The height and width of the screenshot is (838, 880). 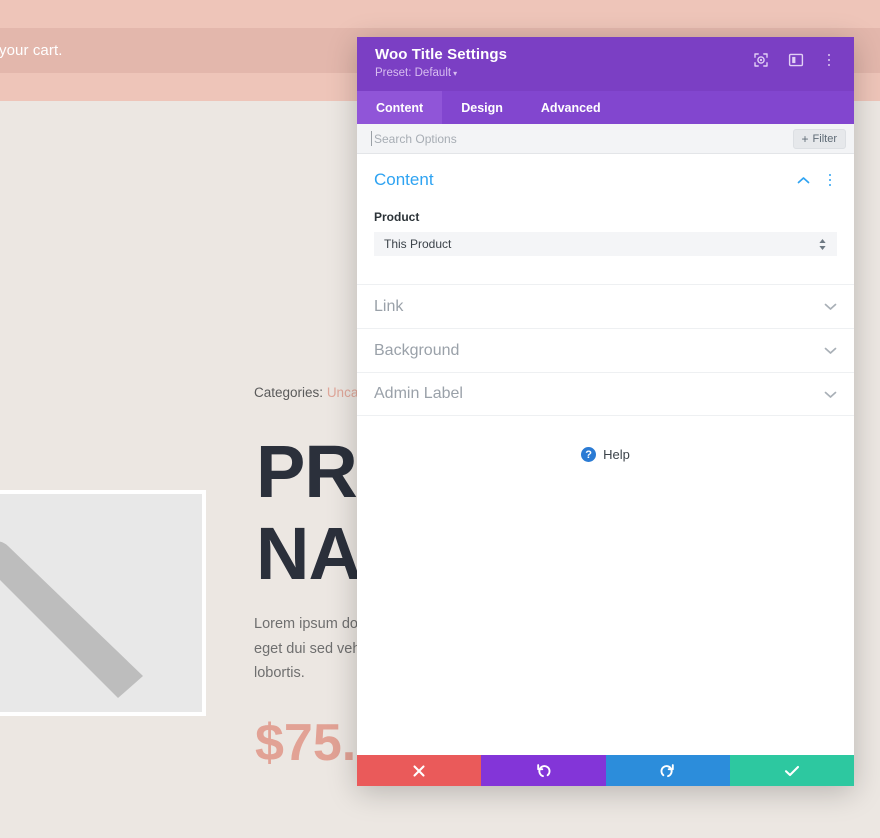 I want to click on product-title-line-1: PR, so click(x=307, y=471).